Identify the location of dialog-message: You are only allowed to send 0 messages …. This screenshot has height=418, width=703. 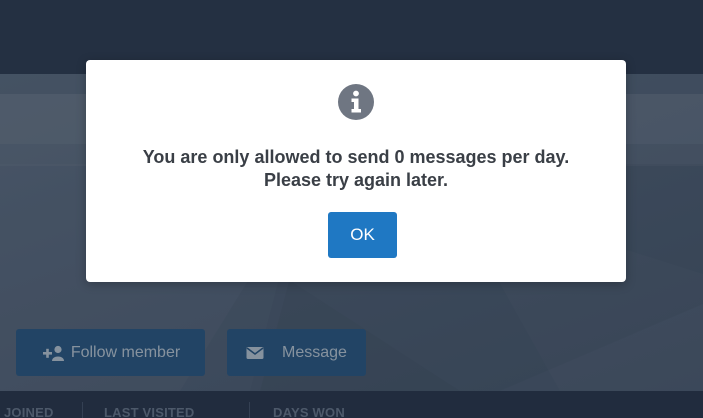
(356, 169).